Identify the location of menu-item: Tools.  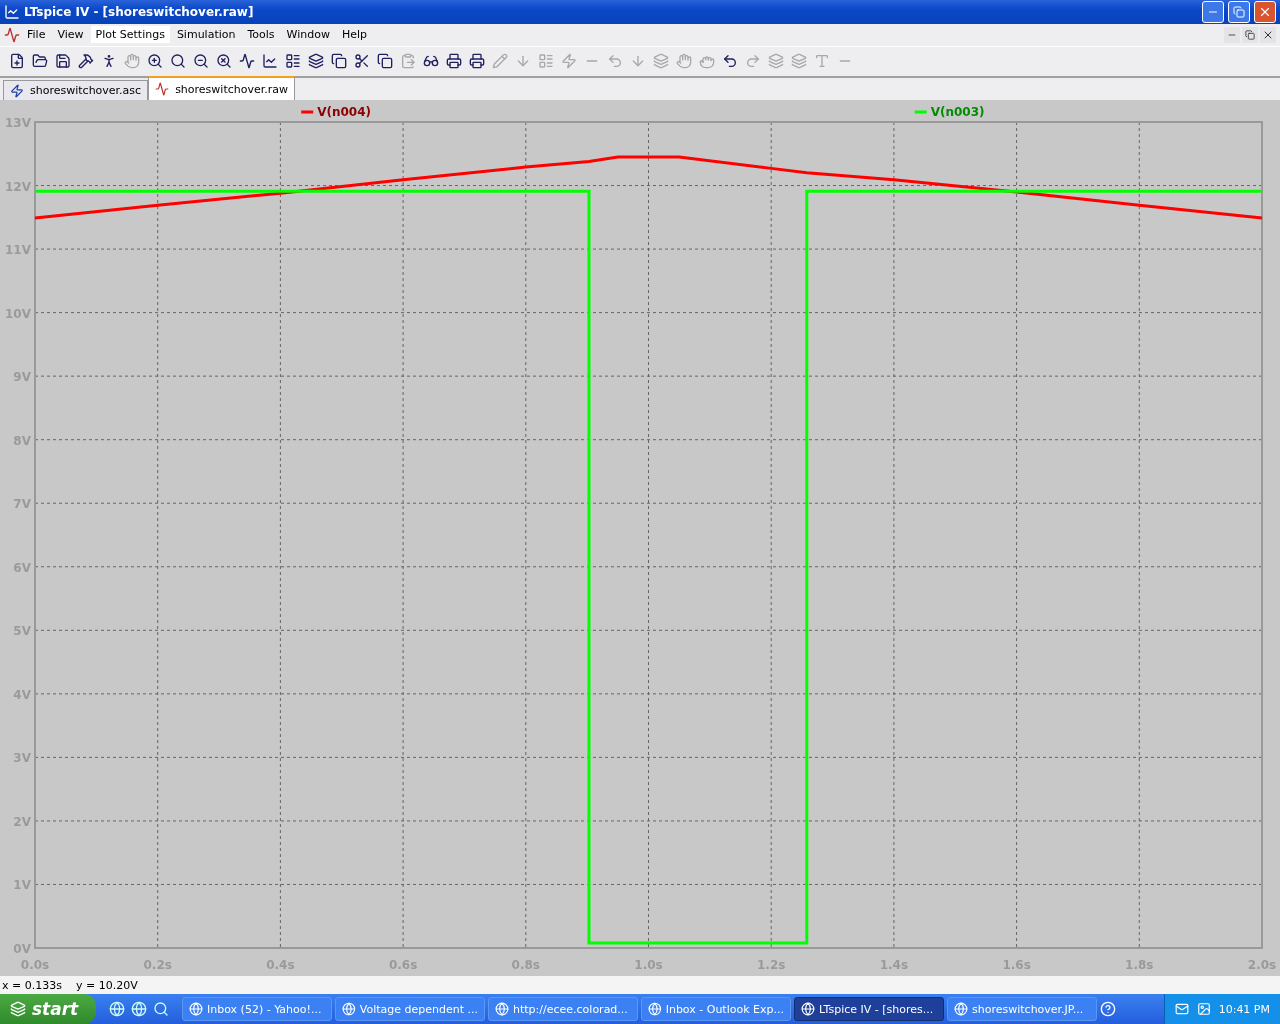
(261, 35).